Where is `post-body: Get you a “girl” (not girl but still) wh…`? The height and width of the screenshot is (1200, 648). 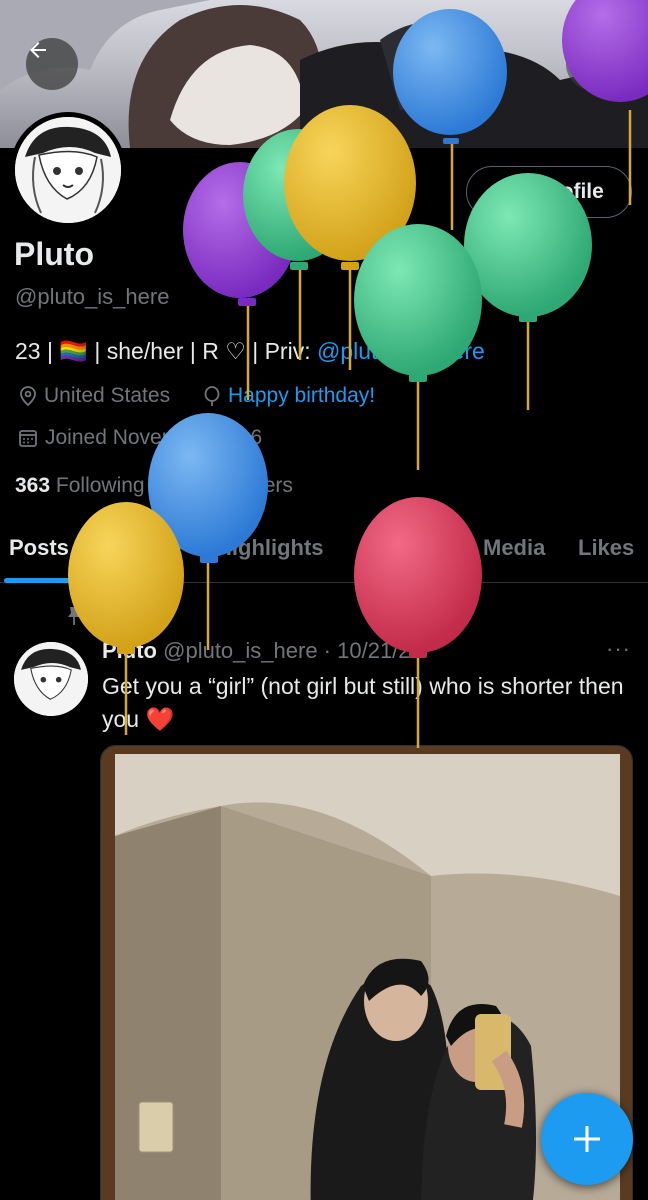
post-body: Get you a “girl” (not girl but still) wh… is located at coordinates (363, 702).